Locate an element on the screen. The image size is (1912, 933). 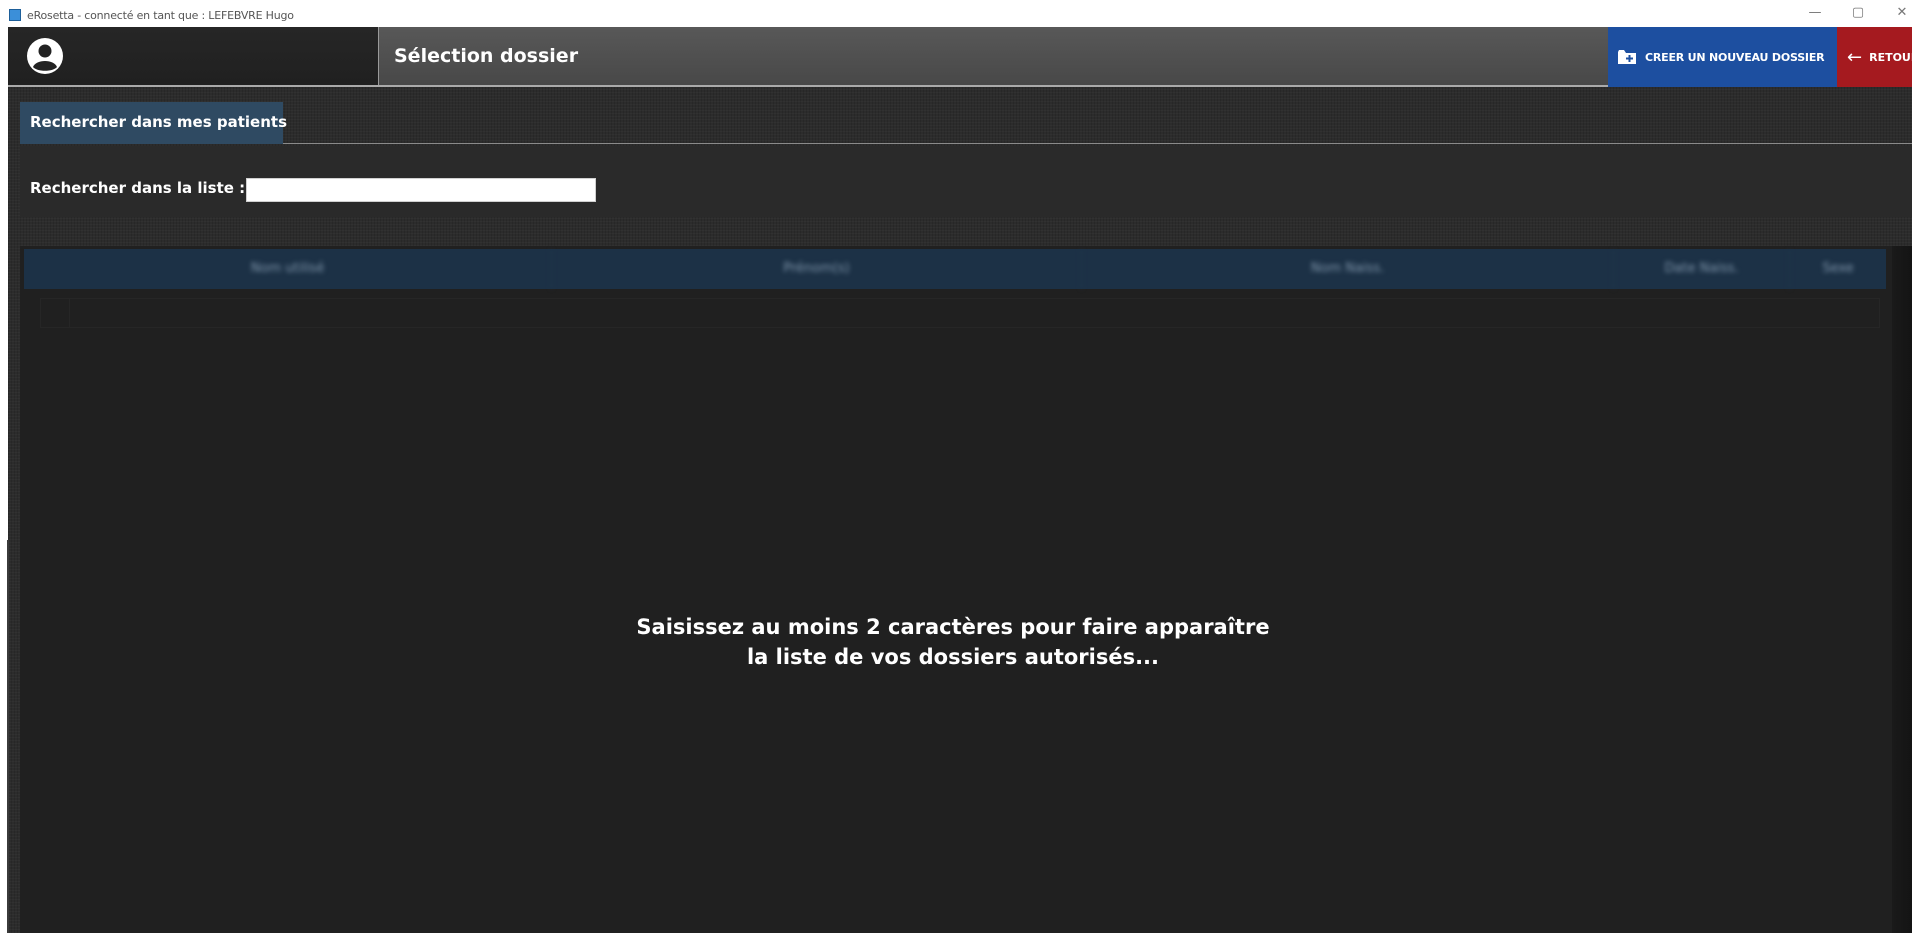
search-label: Rechercher dans la liste : is located at coordinates (138, 188).